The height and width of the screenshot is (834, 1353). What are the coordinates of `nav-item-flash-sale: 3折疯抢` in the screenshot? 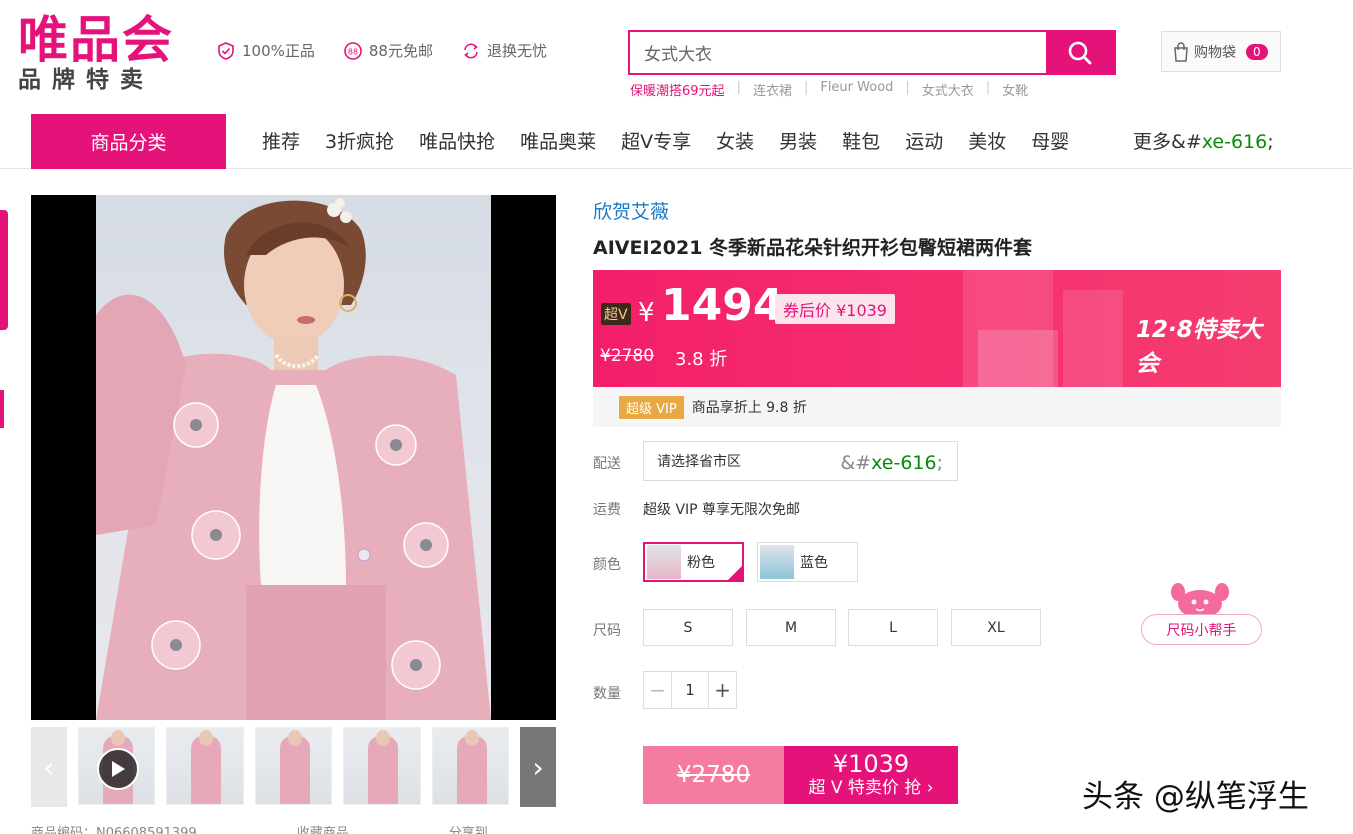 It's located at (359, 140).